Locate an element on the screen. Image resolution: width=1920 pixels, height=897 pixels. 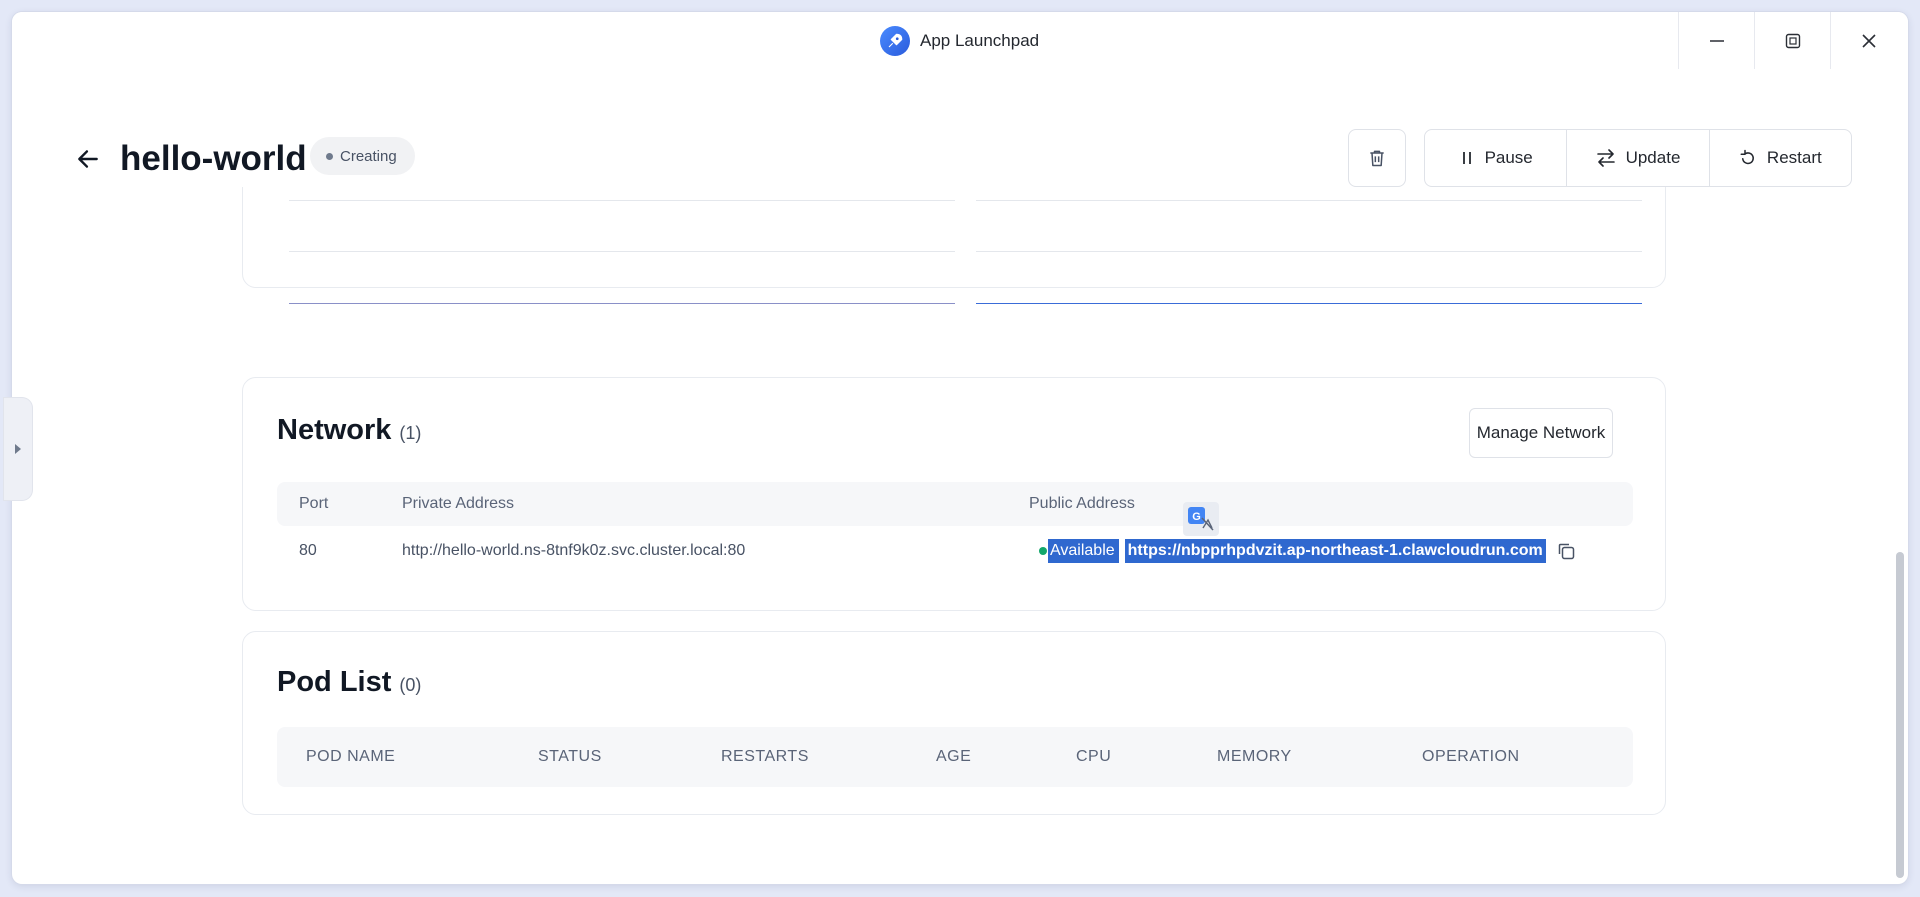
swap-arrows-icon is located at coordinates (1605, 158).